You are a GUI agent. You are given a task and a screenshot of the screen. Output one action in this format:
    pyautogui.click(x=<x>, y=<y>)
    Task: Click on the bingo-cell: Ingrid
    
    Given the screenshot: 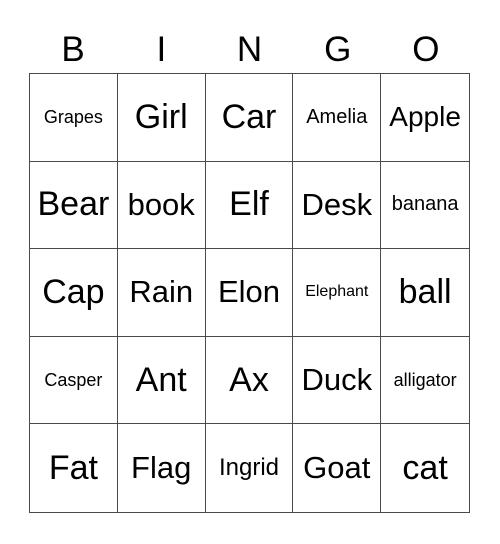 What is the action you would take?
    pyautogui.click(x=250, y=468)
    